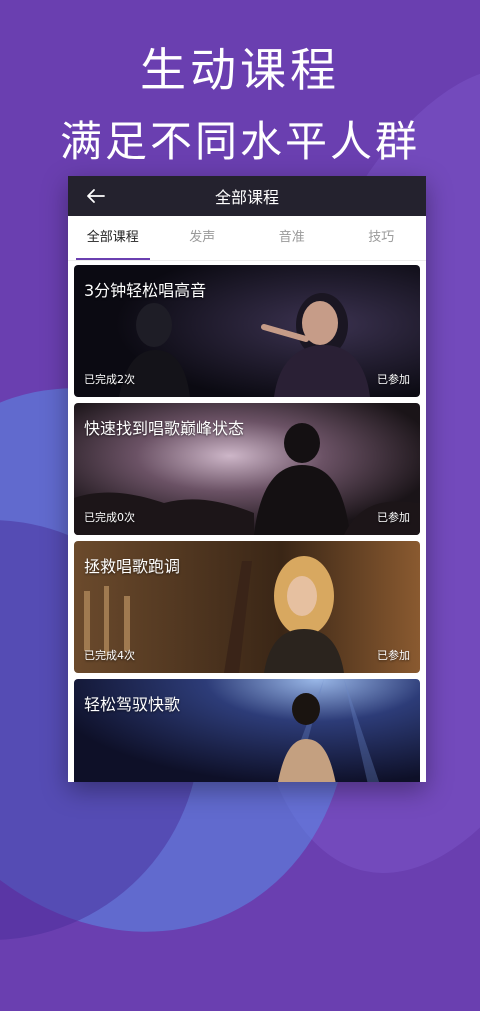 This screenshot has width=480, height=1011. Describe the element at coordinates (96, 196) in the screenshot. I see `back-arrow-icon` at that location.